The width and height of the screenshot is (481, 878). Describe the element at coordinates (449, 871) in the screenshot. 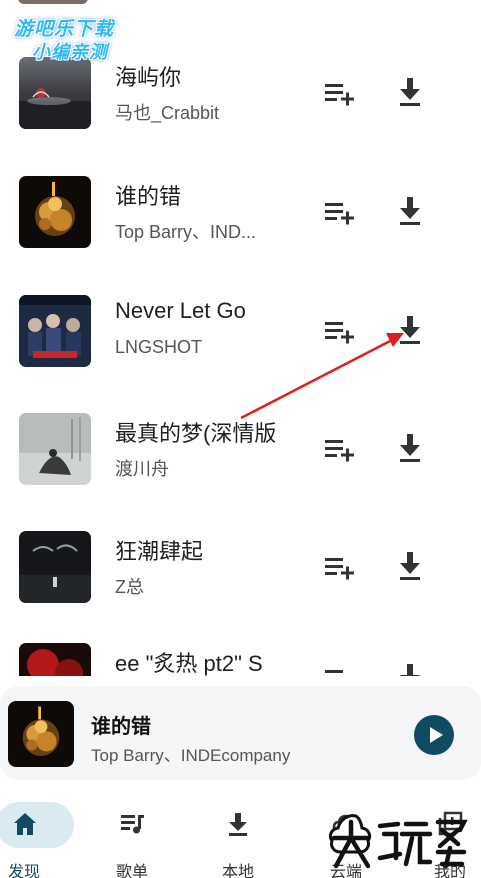

I see `nav-label: 我的` at that location.